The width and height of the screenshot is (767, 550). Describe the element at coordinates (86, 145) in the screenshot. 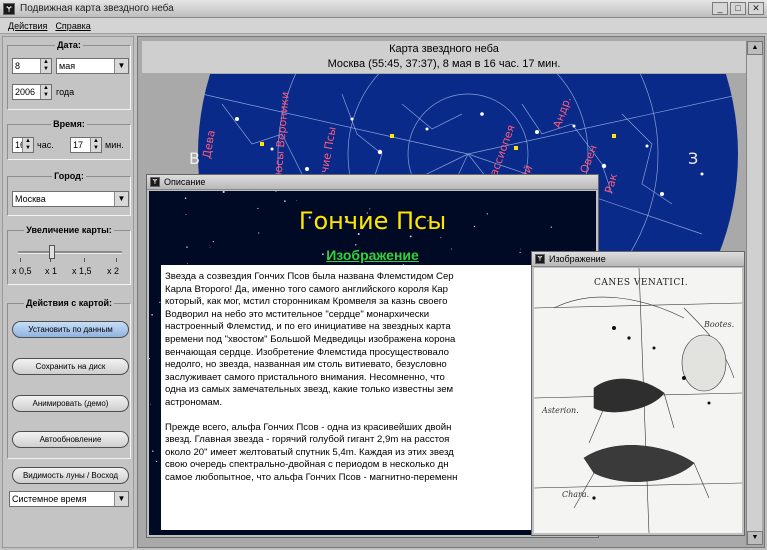

I see `minute-stepper: 17 ▲ ▼` at that location.